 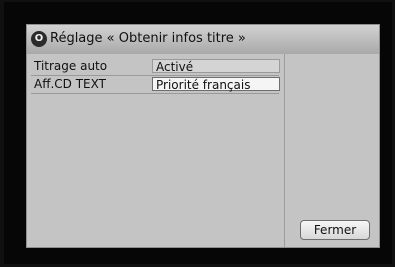 What do you see at coordinates (216, 84) in the screenshot?
I see `setting-value-aff-cd-text: Priorité français` at bounding box center [216, 84].